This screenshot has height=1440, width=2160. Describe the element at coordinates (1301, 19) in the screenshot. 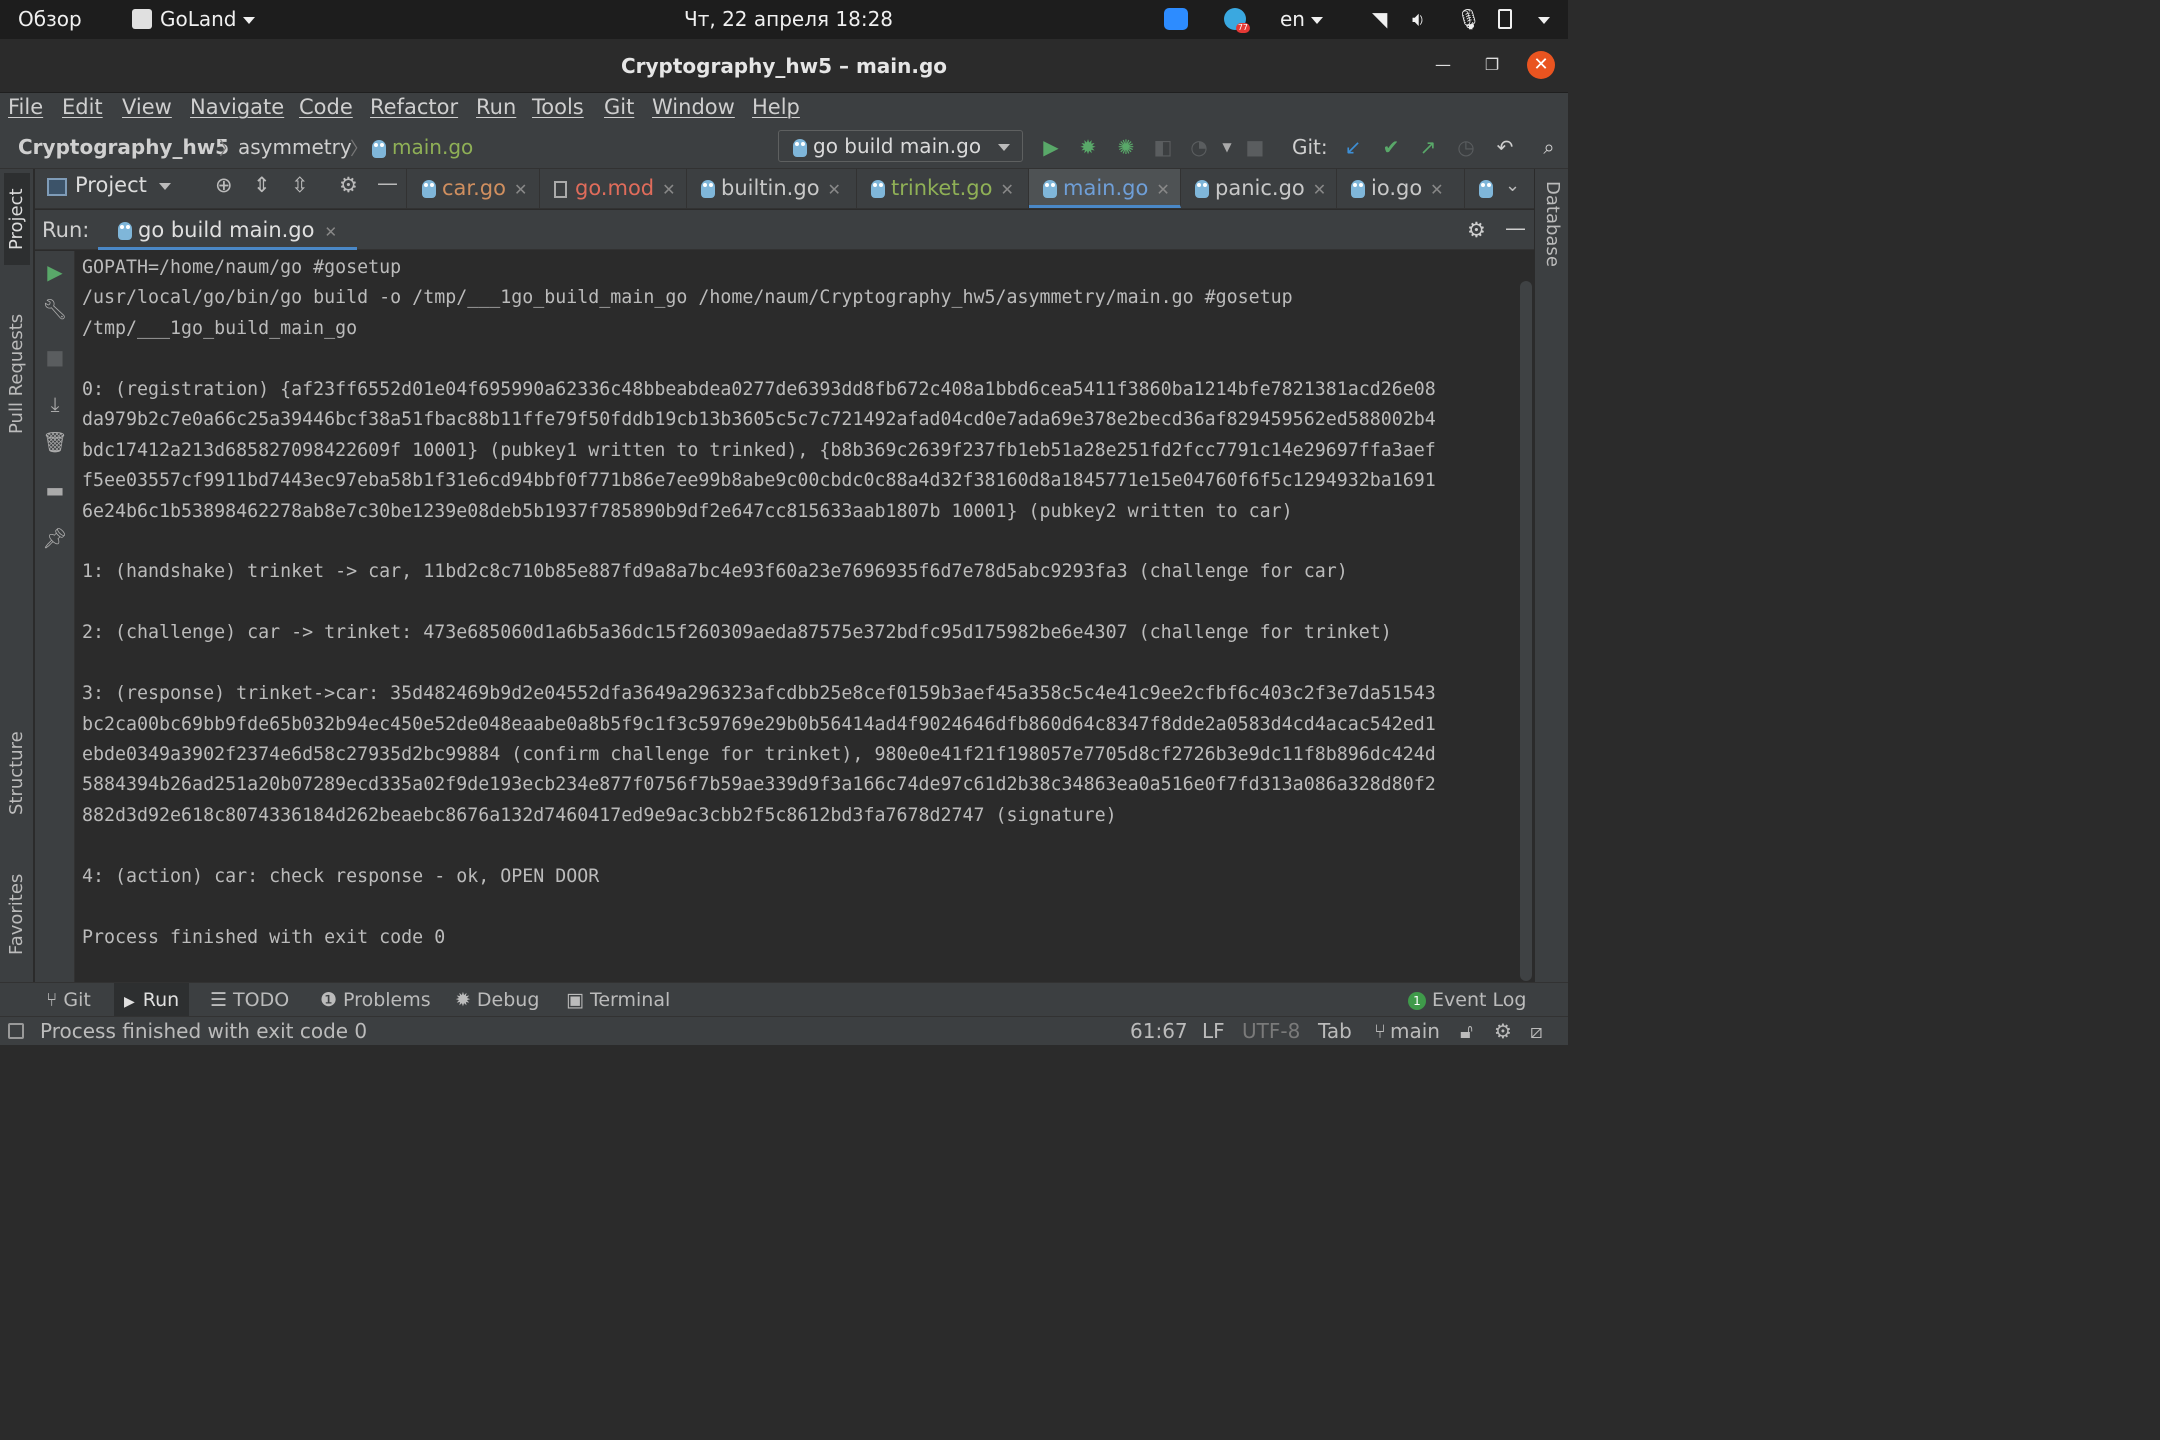

I see `keyboard-layout-menu: en` at that location.